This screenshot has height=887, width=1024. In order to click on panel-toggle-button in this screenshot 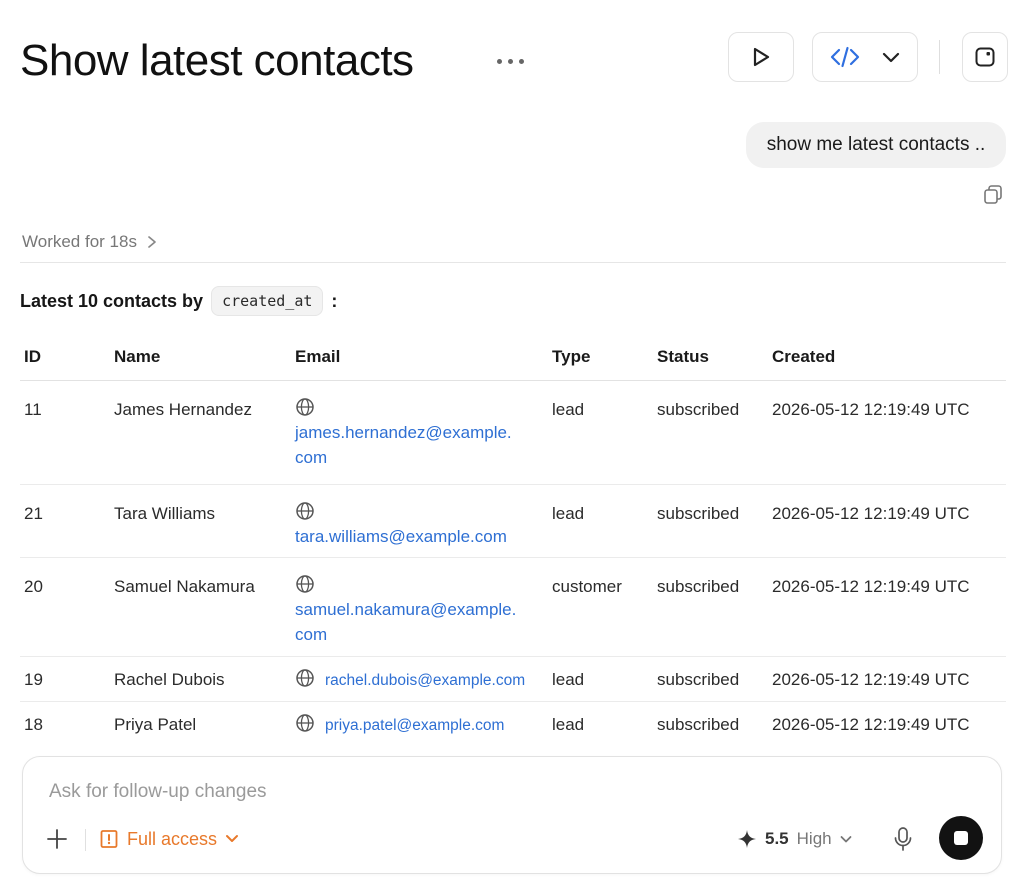, I will do `click(985, 57)`.